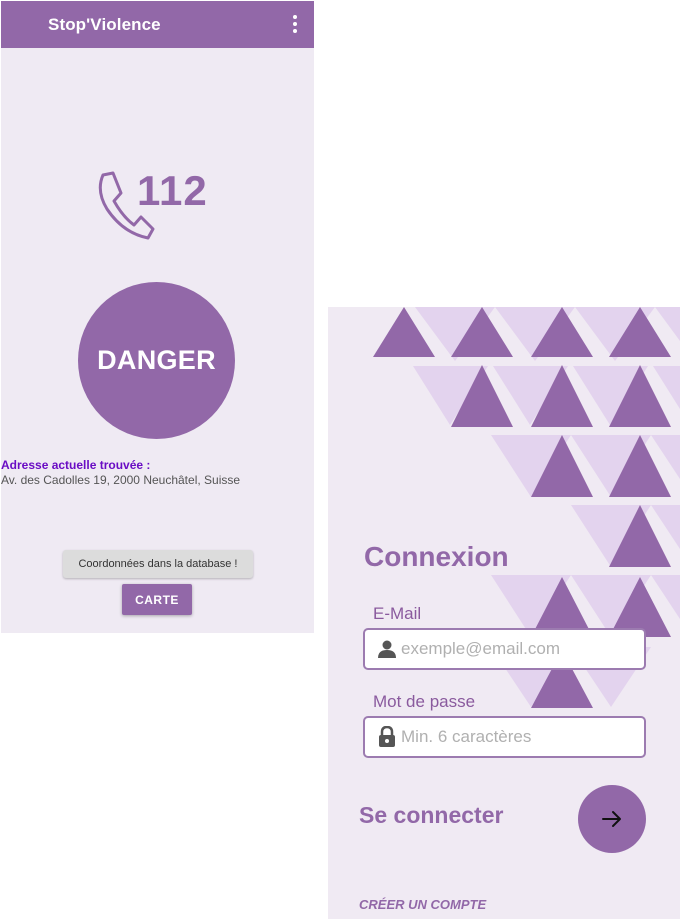 The height and width of the screenshot is (919, 680). I want to click on password-label: Mot de passe, so click(424, 701).